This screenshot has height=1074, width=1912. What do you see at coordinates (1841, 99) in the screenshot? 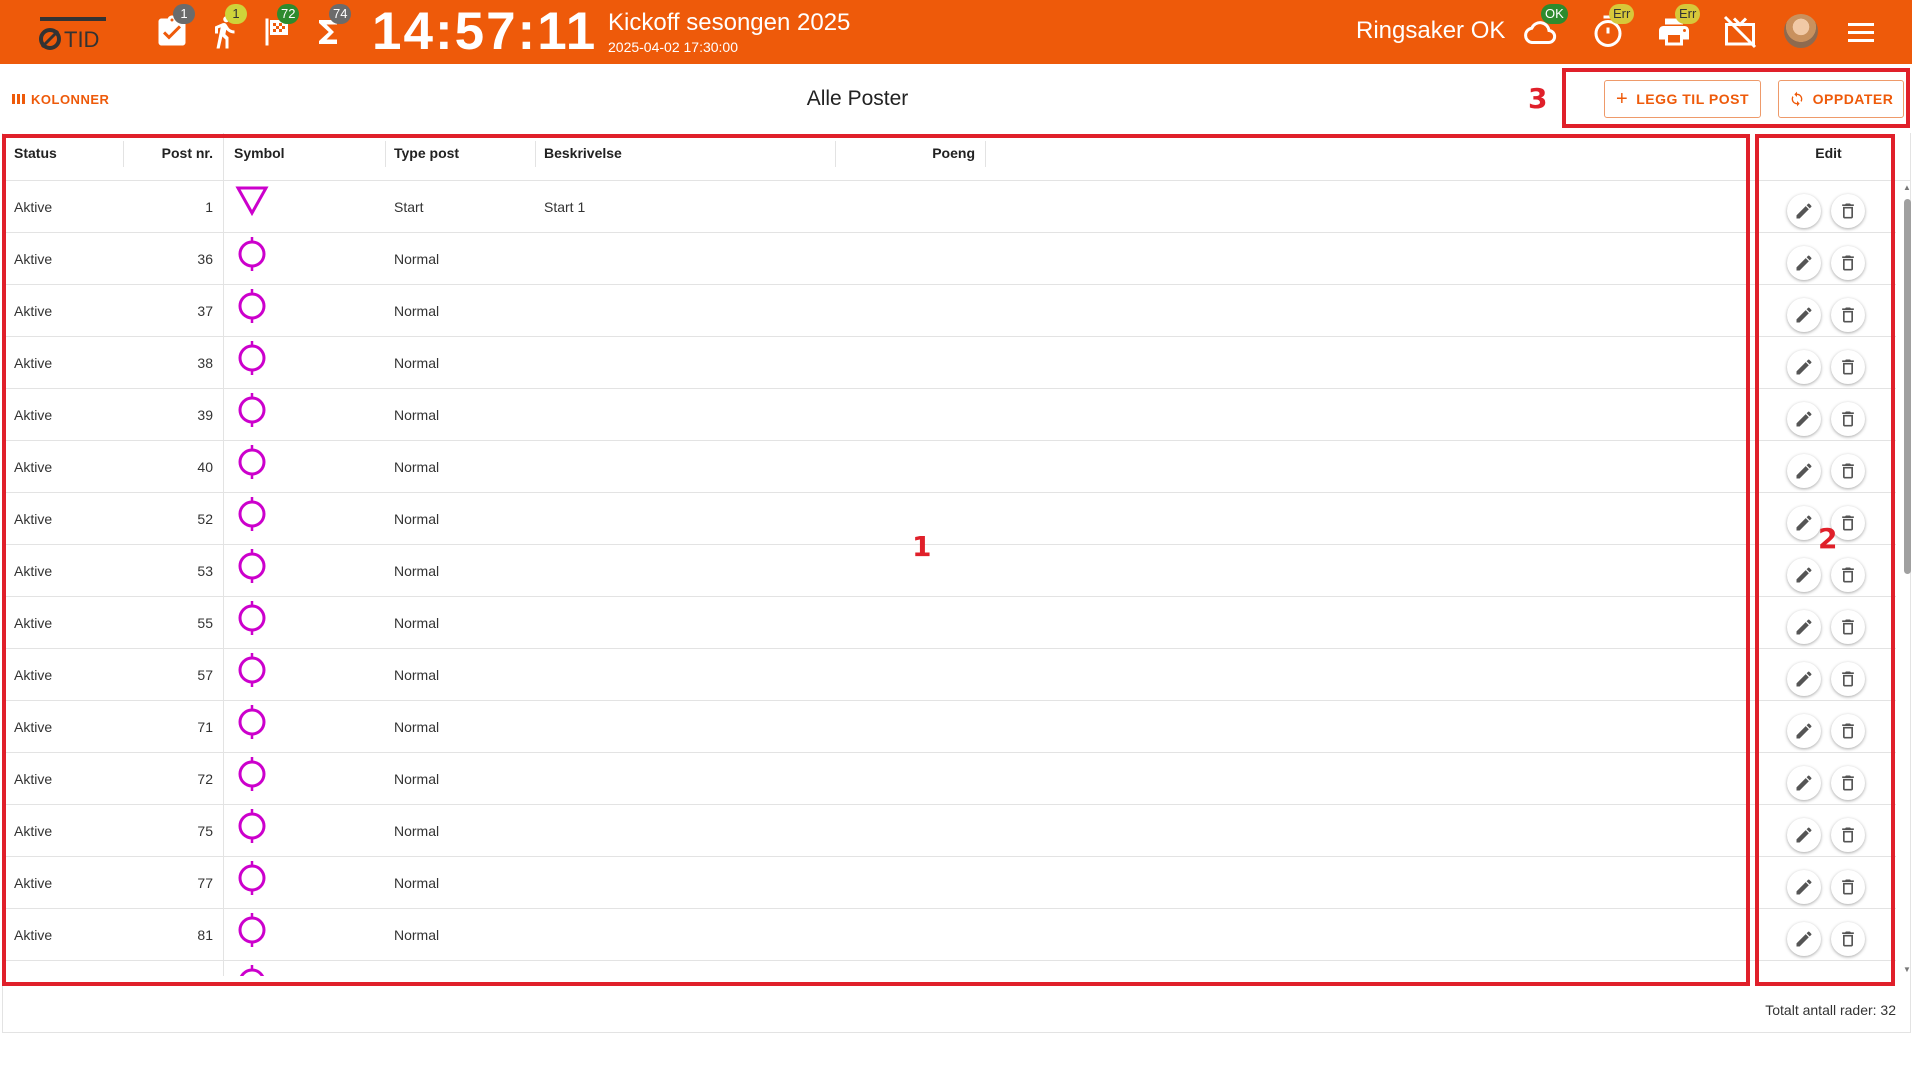
I see `refresh-button: OPPDATER` at bounding box center [1841, 99].